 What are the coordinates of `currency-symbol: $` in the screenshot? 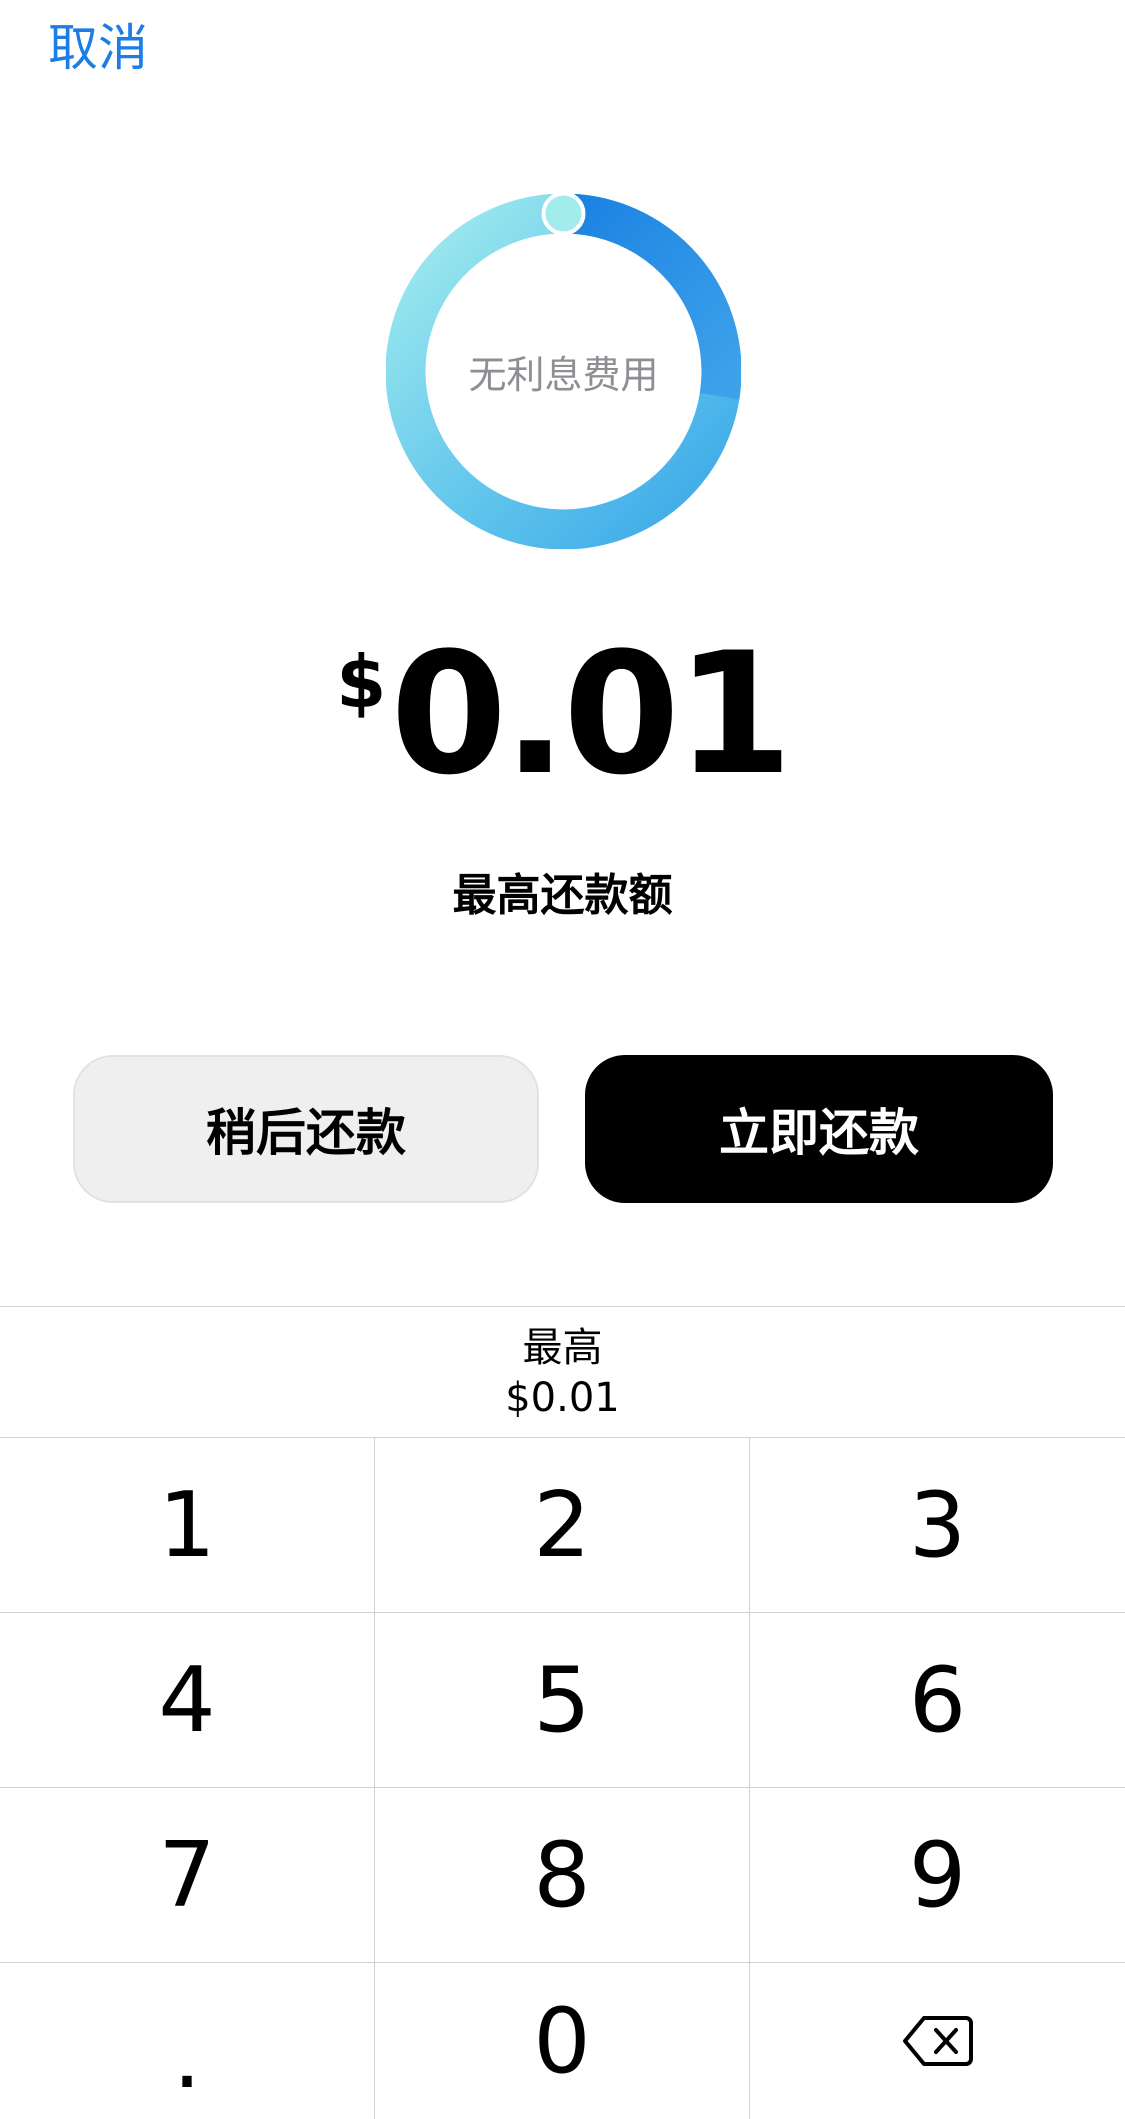 It's located at (361, 682).